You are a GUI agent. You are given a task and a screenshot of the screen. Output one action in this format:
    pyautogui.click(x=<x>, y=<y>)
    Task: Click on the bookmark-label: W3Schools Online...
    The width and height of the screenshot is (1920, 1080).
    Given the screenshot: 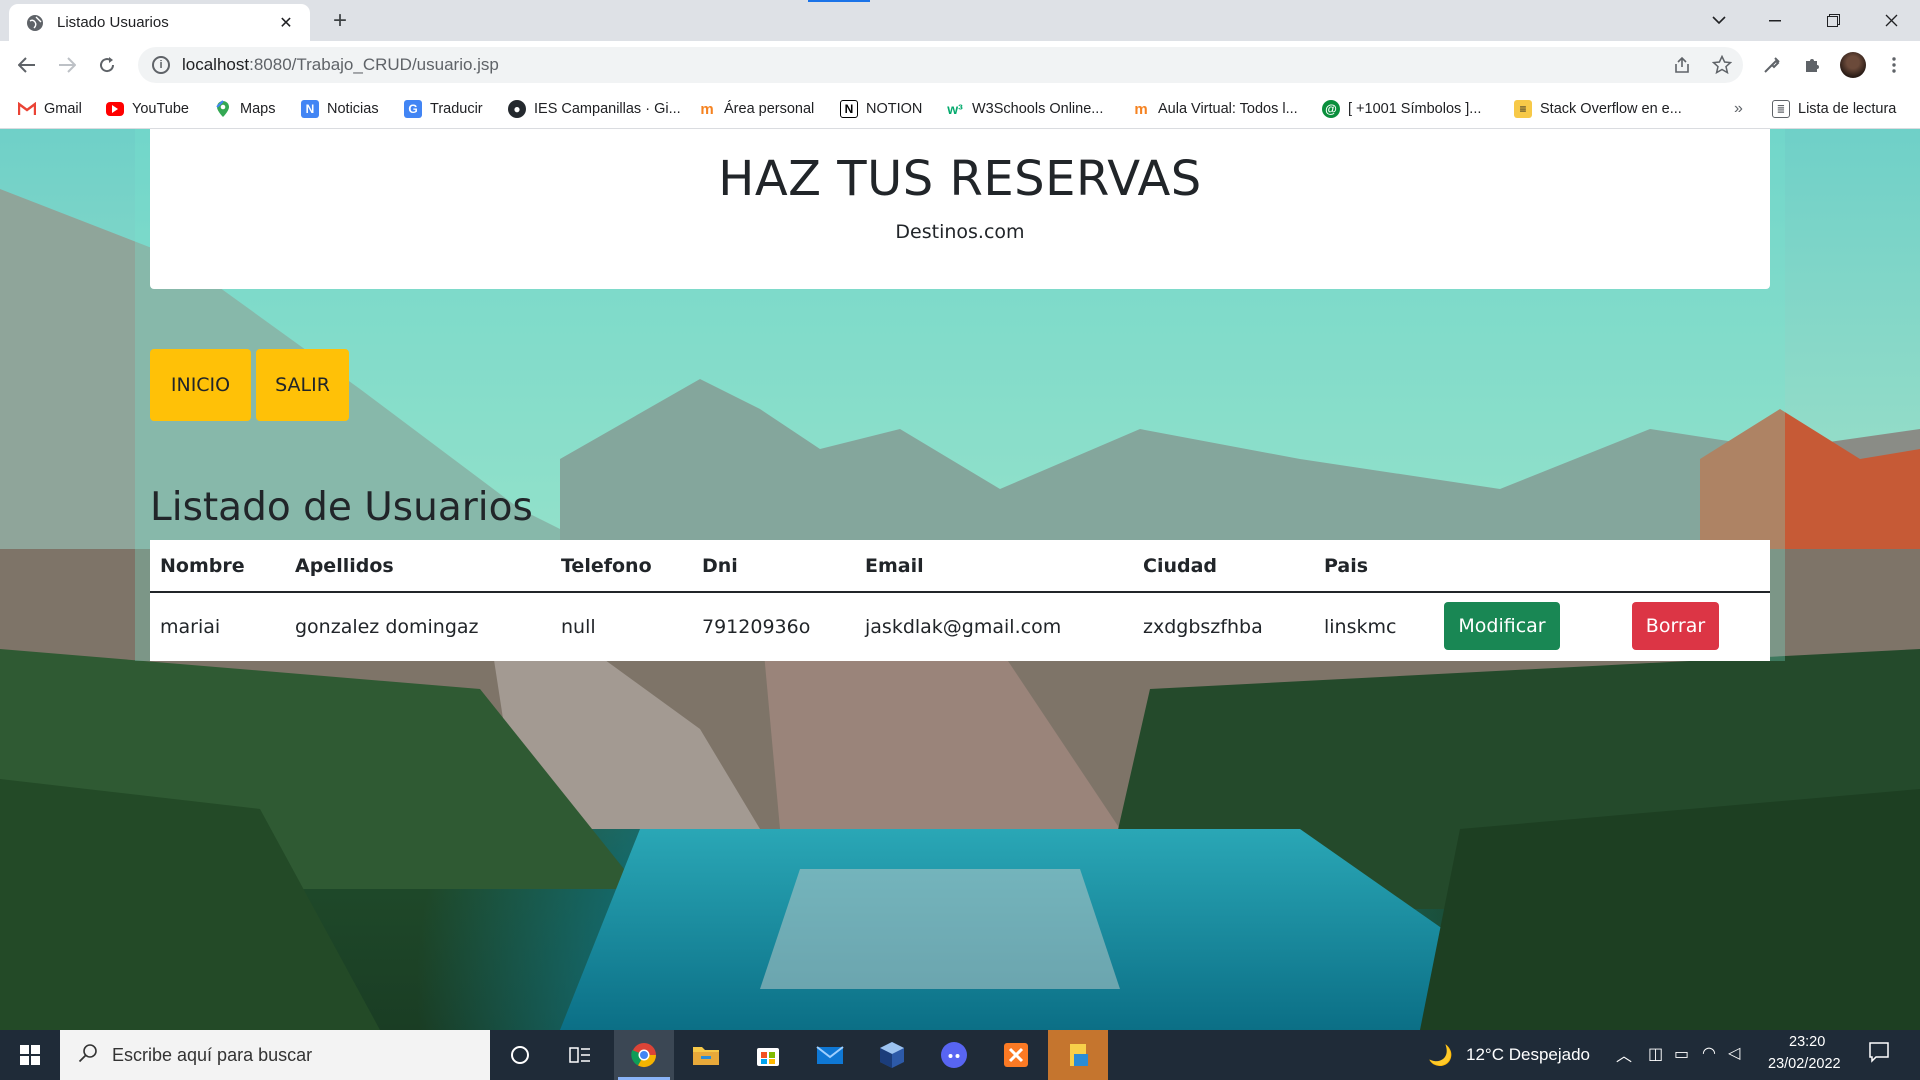 What is the action you would take?
    pyautogui.click(x=1038, y=109)
    